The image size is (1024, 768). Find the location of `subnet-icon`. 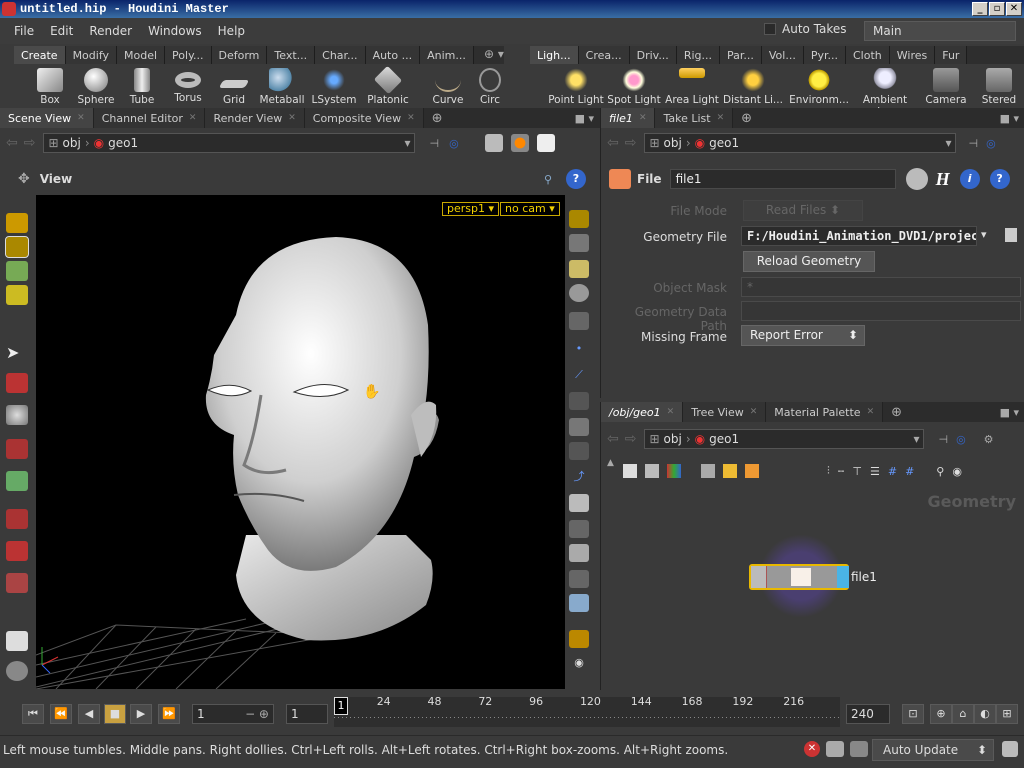

subnet-icon is located at coordinates (752, 471).